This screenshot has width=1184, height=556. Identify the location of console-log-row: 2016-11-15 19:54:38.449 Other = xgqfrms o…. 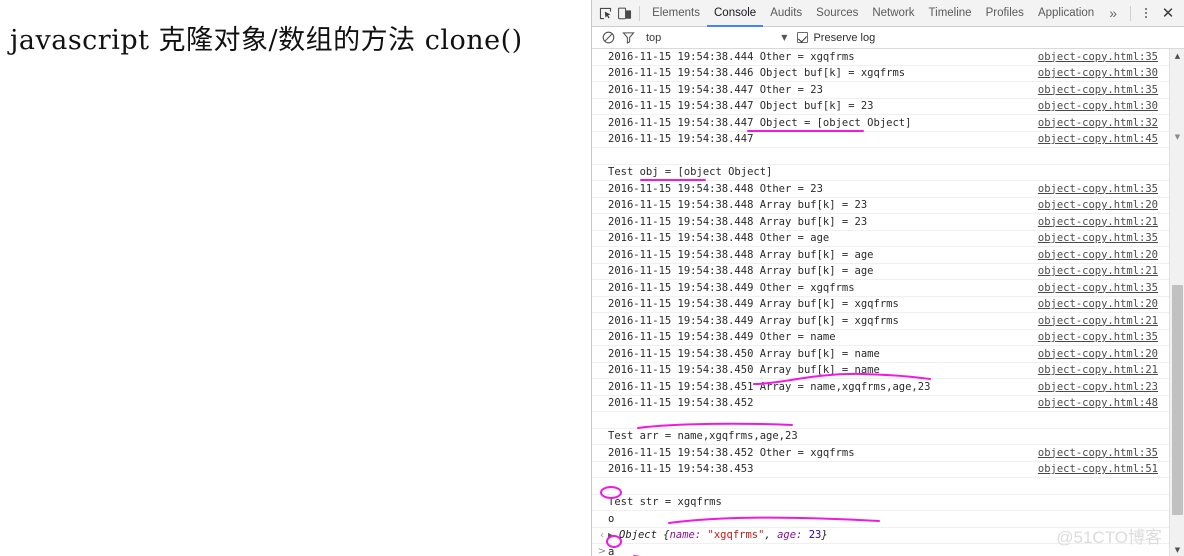
(888, 288).